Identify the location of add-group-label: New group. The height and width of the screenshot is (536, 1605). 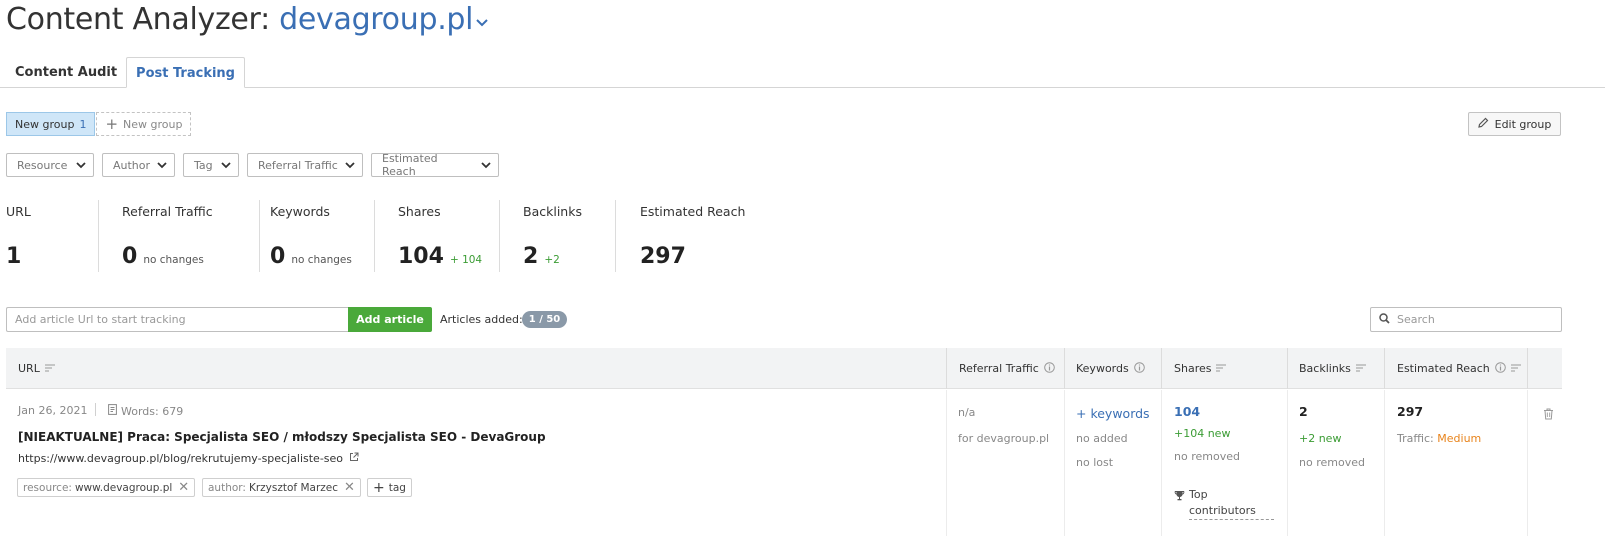
(153, 124).